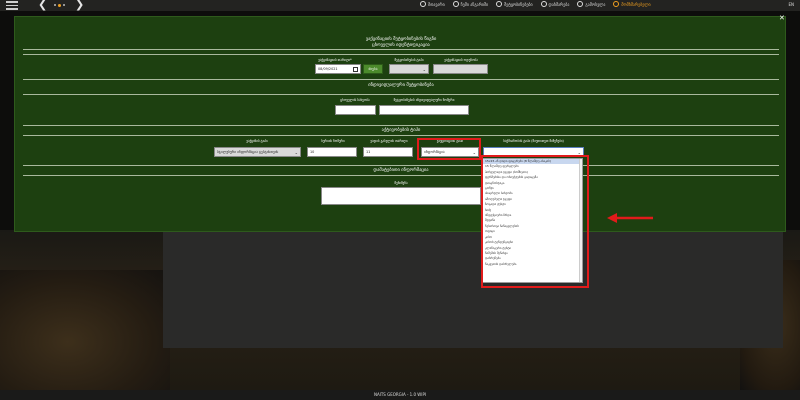  Describe the element at coordinates (424, 110) in the screenshot. I see `id-input` at that location.